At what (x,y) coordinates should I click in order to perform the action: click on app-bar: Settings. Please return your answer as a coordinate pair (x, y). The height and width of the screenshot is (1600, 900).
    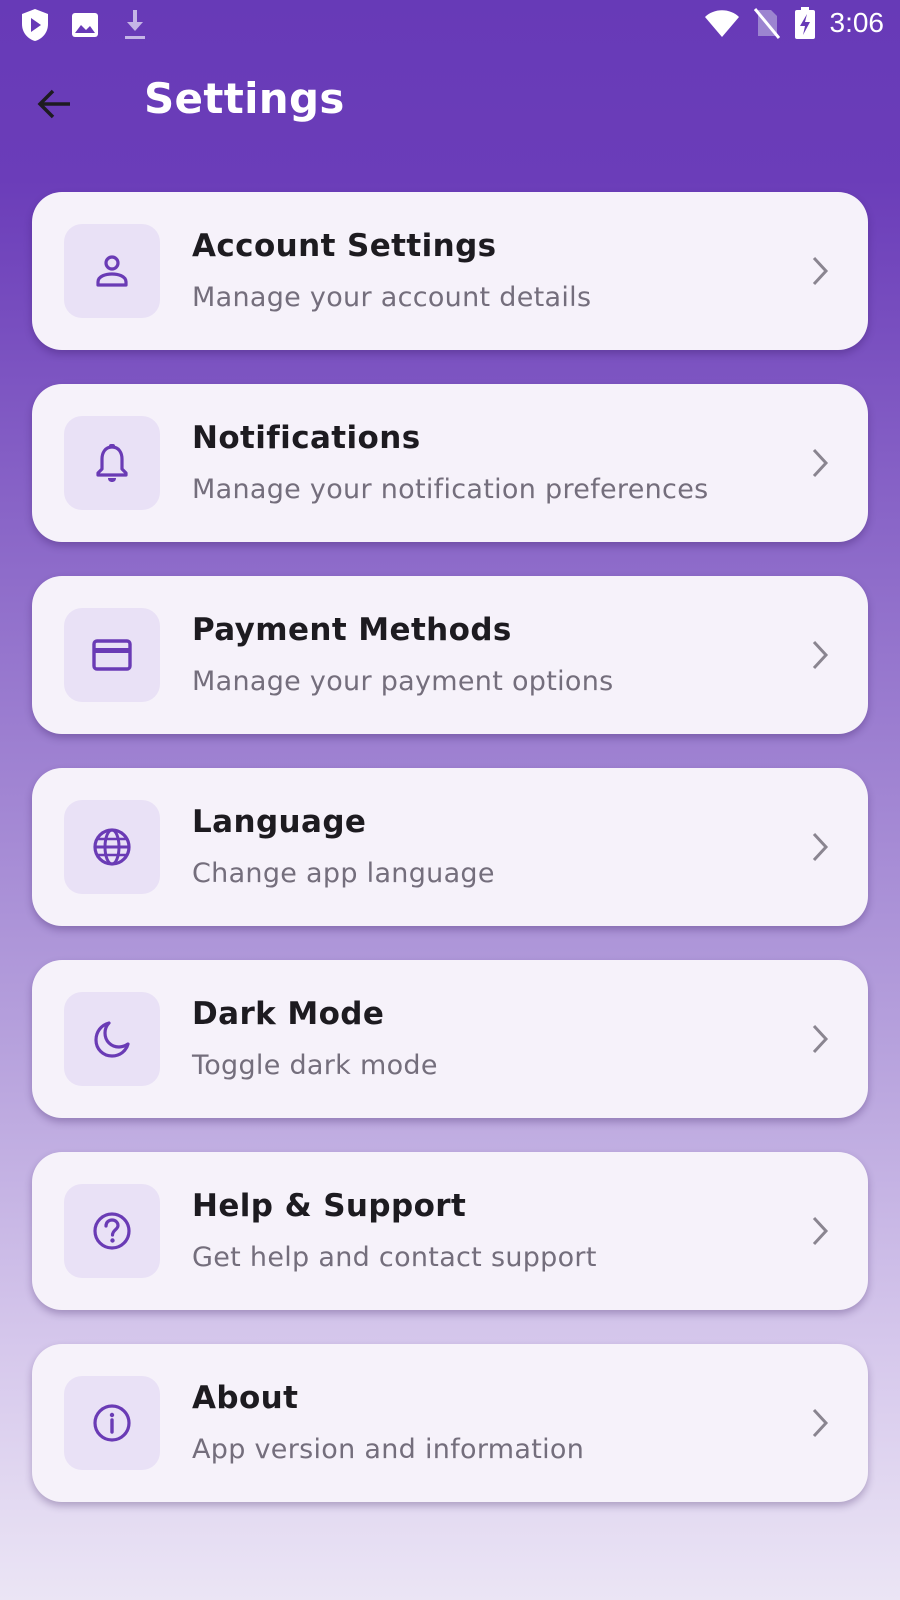
    Looking at the image, I should click on (450, 104).